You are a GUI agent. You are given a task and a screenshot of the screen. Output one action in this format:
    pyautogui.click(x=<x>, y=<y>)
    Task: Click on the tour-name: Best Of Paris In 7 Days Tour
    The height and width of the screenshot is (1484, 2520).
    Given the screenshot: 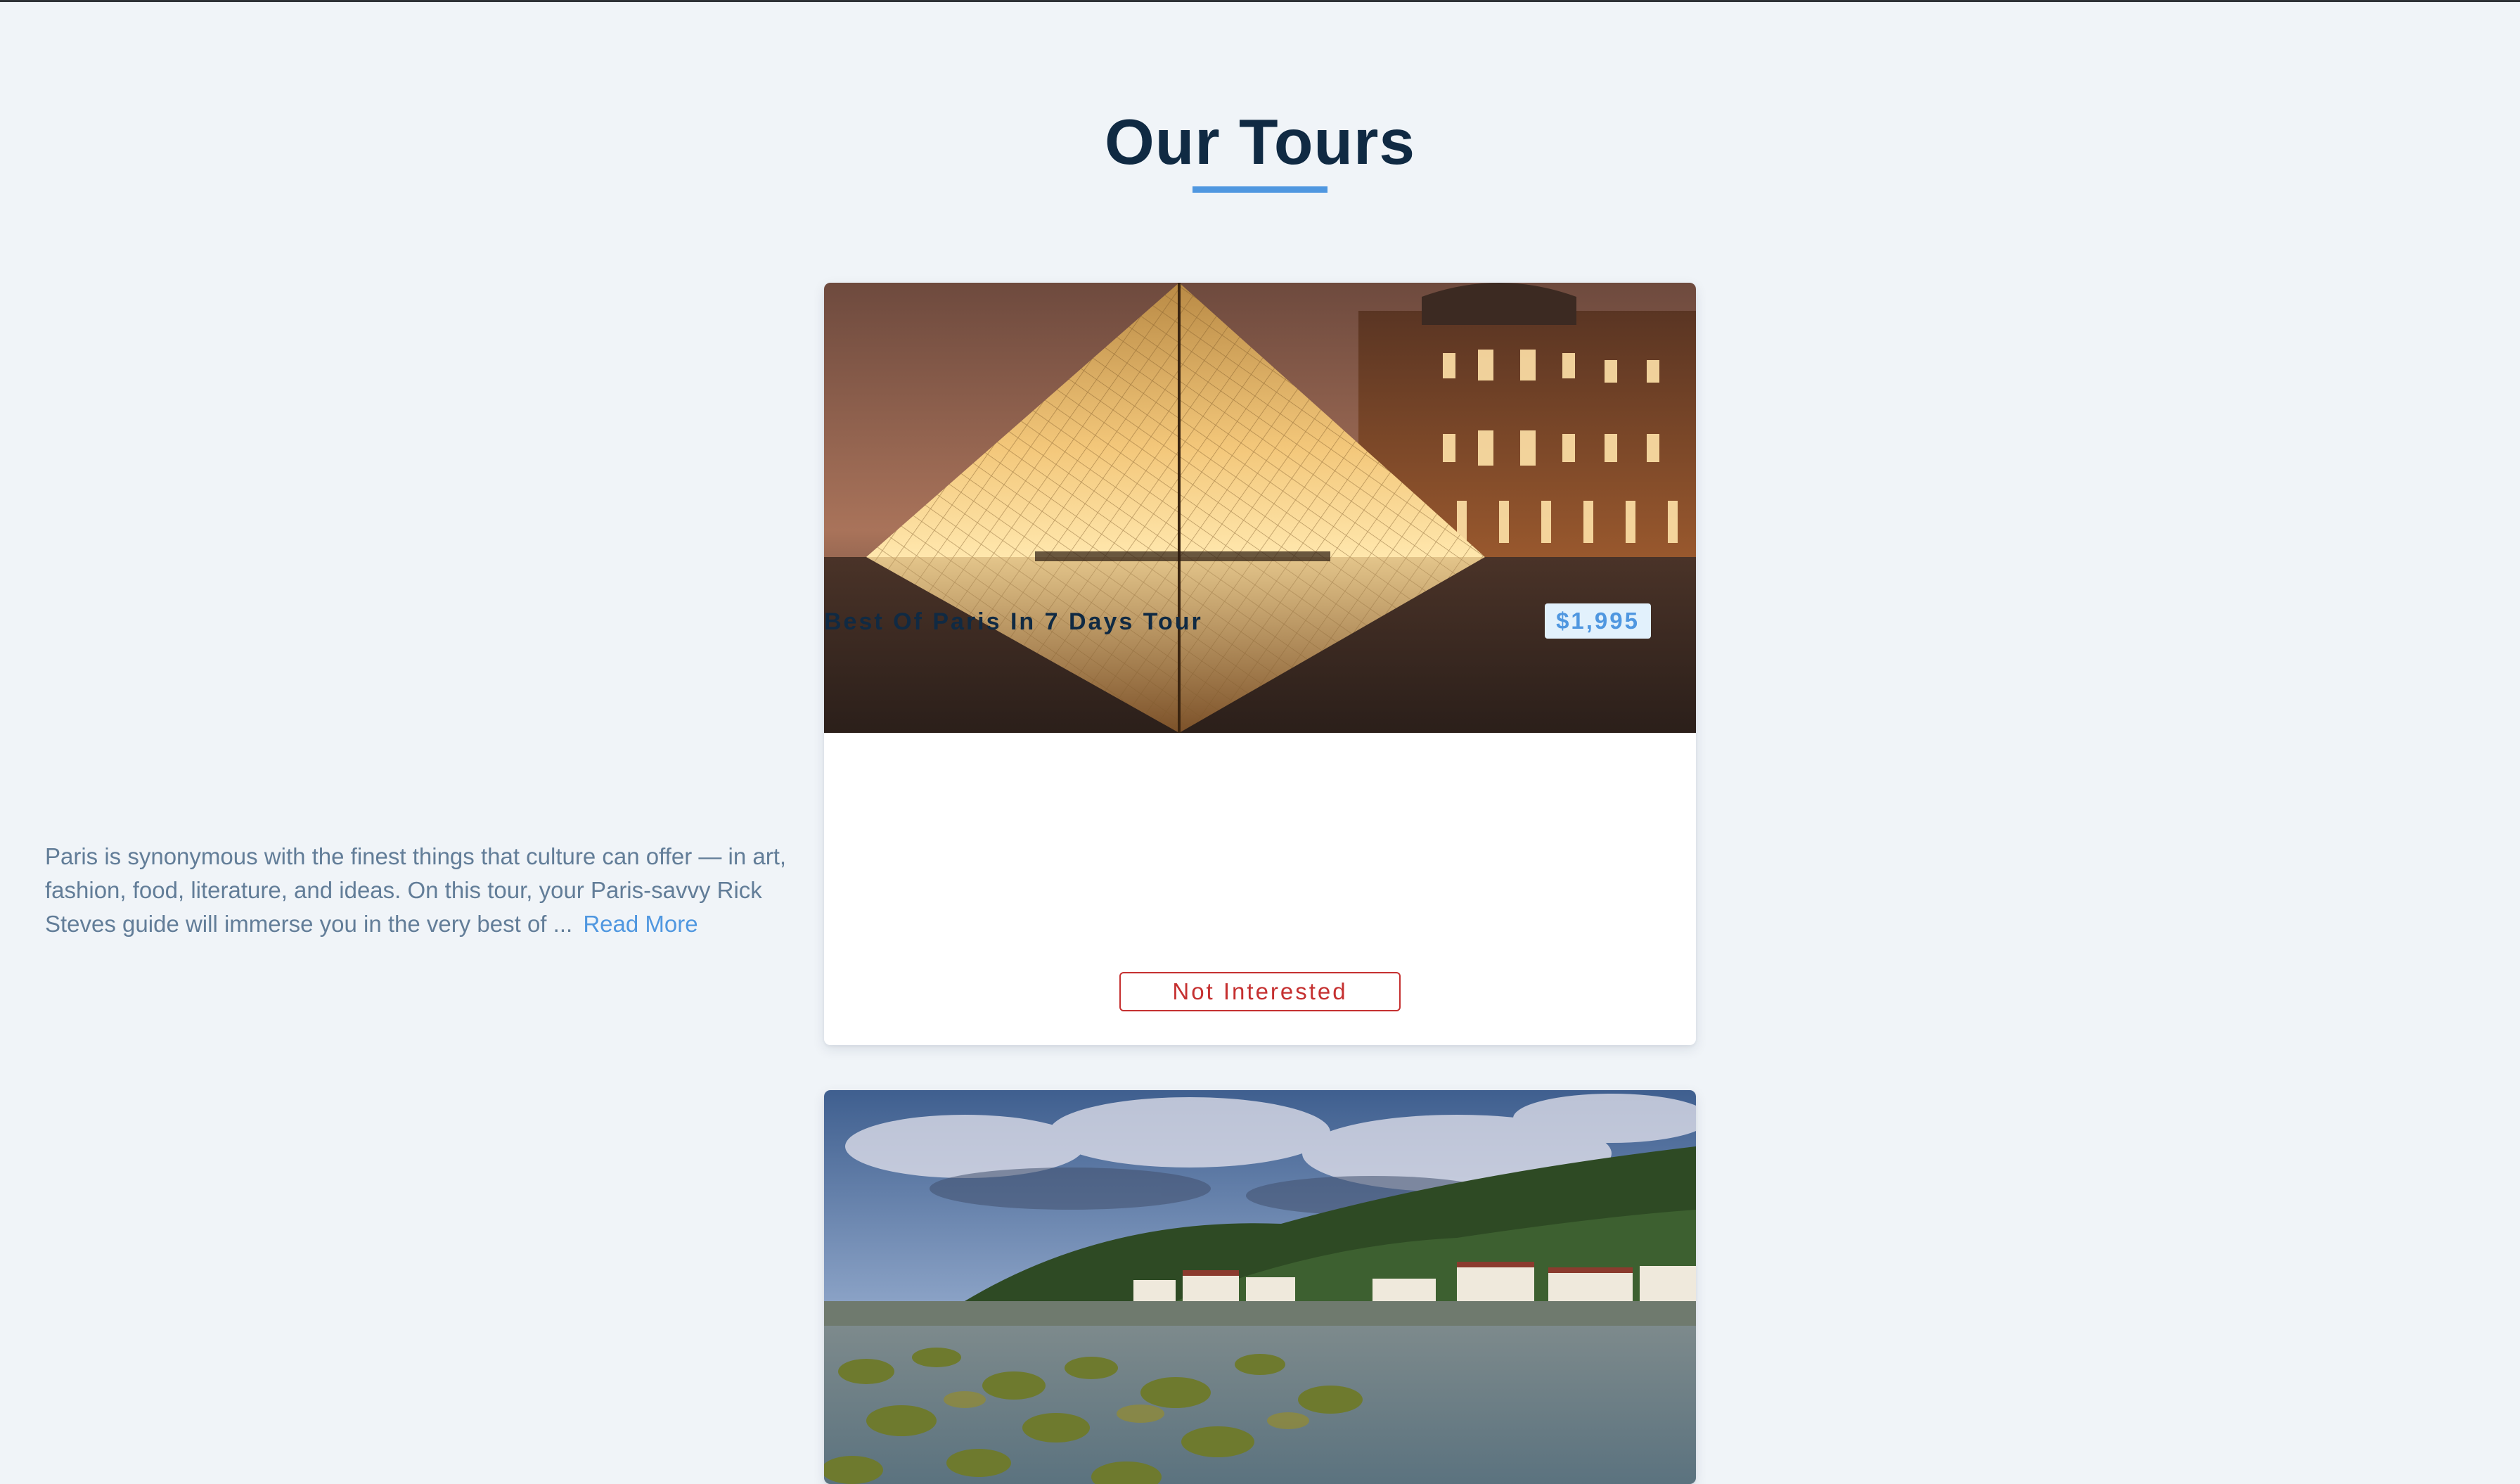 What is the action you would take?
    pyautogui.click(x=1013, y=622)
    